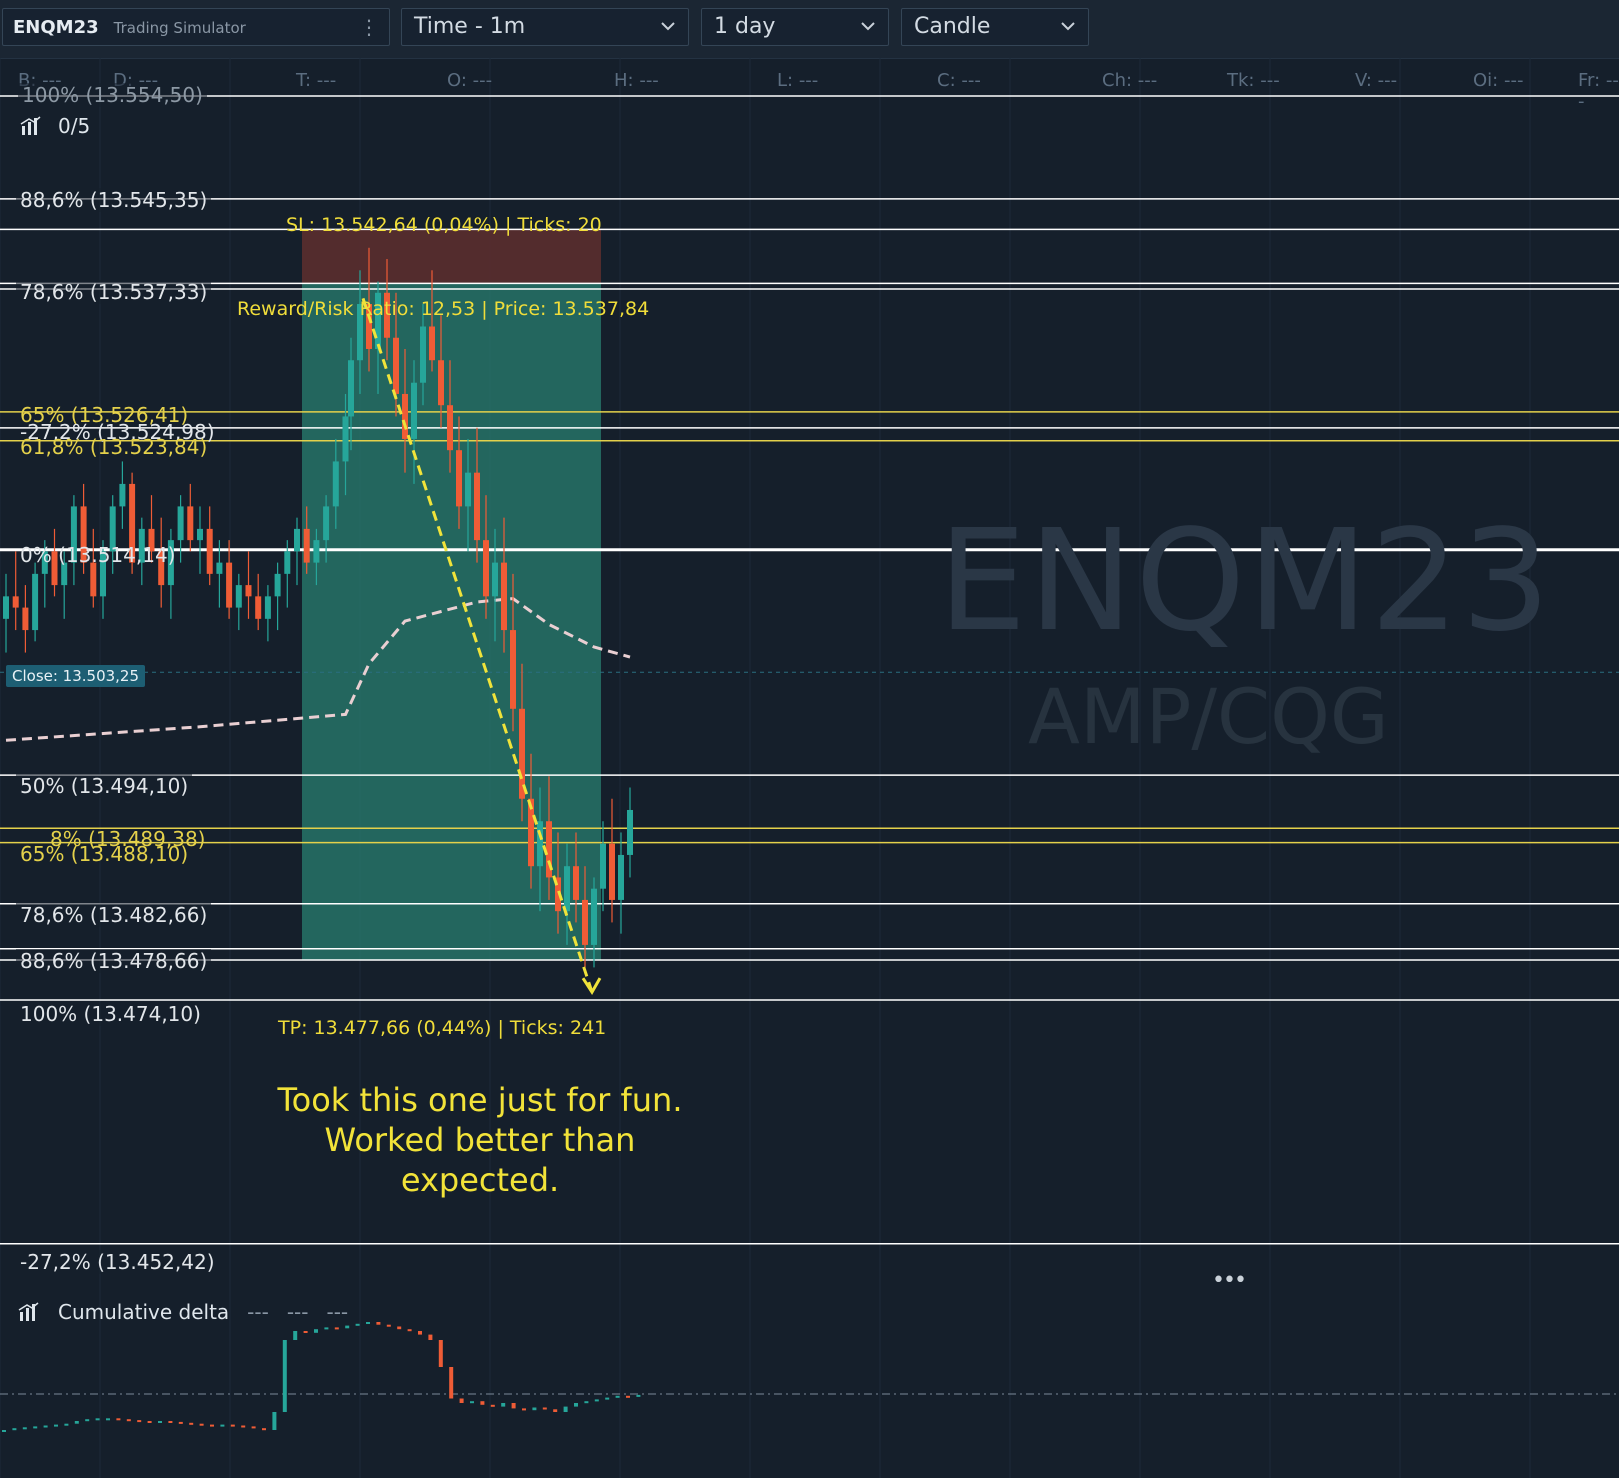  Describe the element at coordinates (369, 27) in the screenshot. I see `kebab-menu-icon: ⋮` at that location.